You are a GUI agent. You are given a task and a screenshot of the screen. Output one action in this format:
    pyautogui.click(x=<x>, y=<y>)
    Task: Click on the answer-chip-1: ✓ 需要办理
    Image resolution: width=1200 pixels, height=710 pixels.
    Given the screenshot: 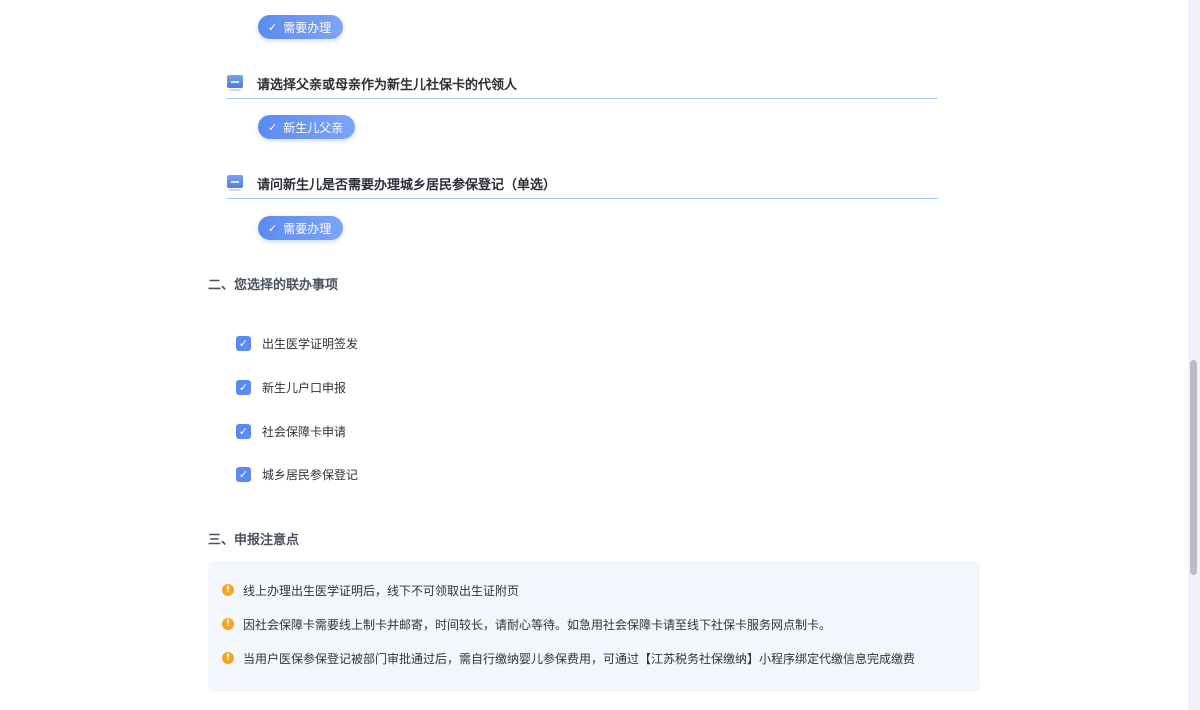 What is the action you would take?
    pyautogui.click(x=301, y=27)
    